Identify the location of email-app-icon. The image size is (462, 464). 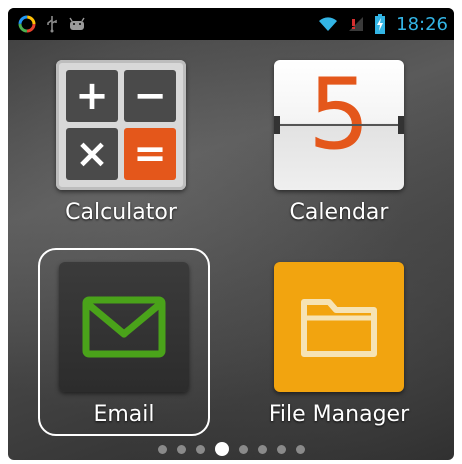
(124, 327).